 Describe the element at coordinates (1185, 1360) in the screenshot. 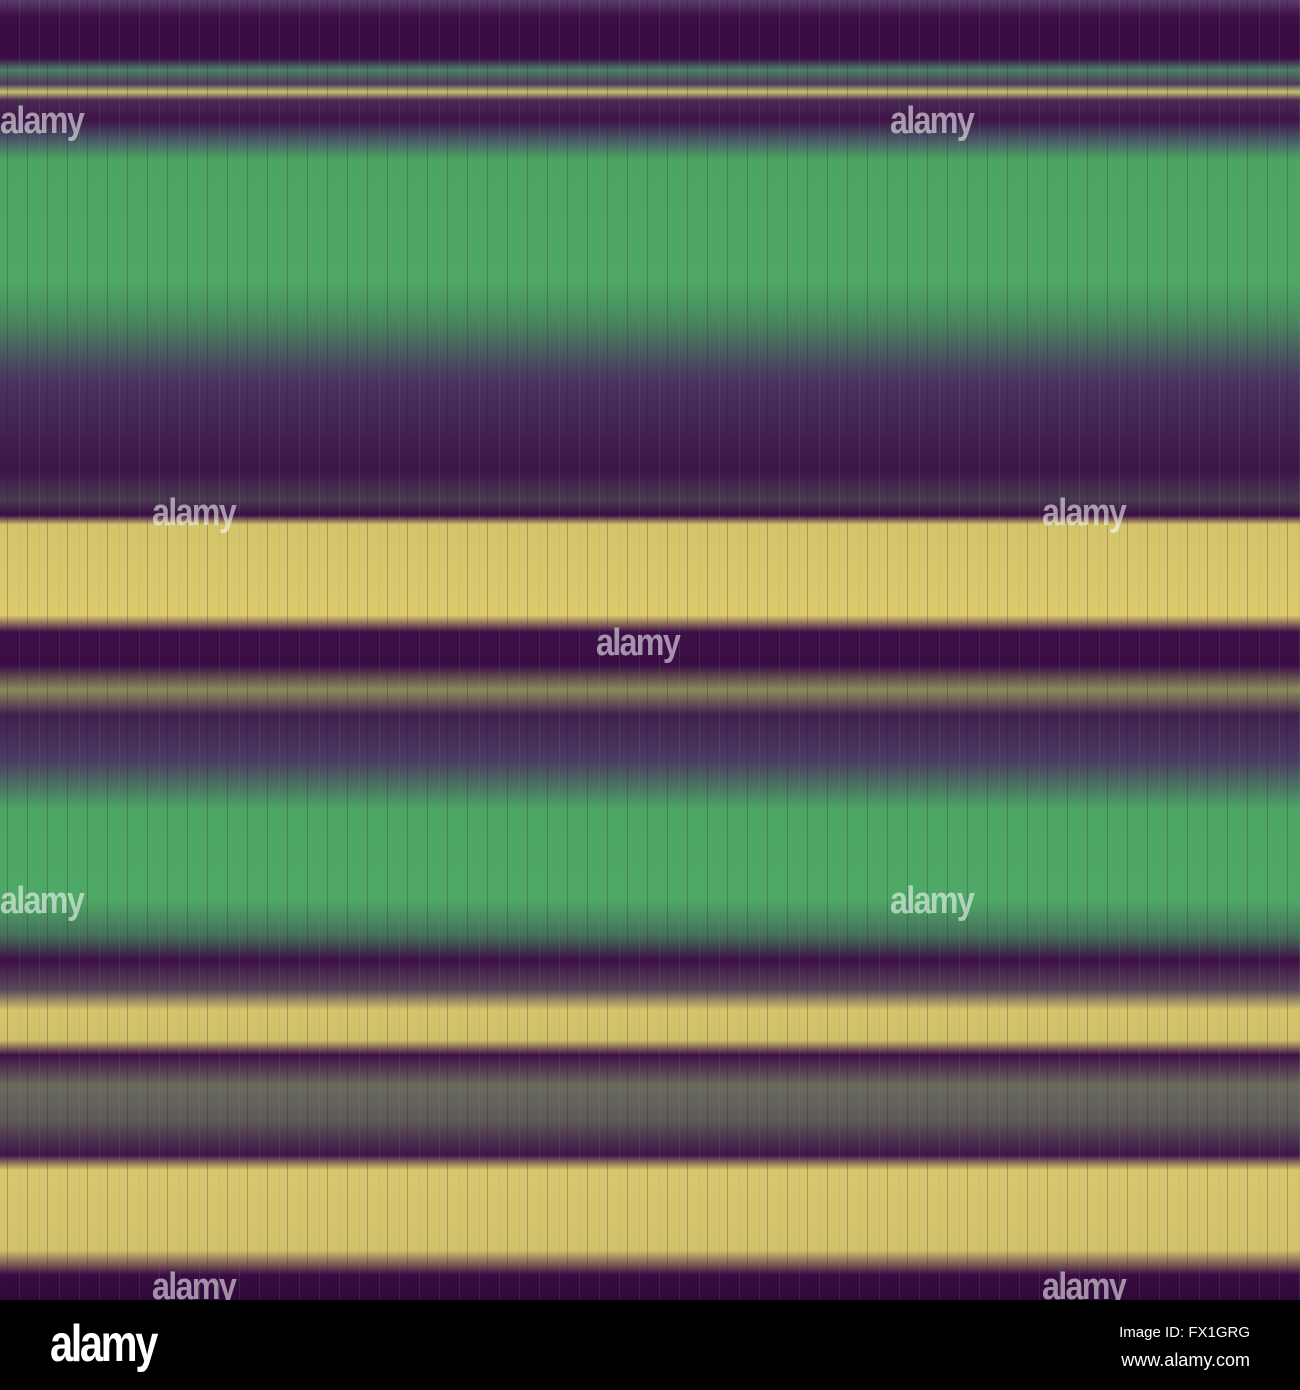

I see `site-url: www.alamy.com` at that location.